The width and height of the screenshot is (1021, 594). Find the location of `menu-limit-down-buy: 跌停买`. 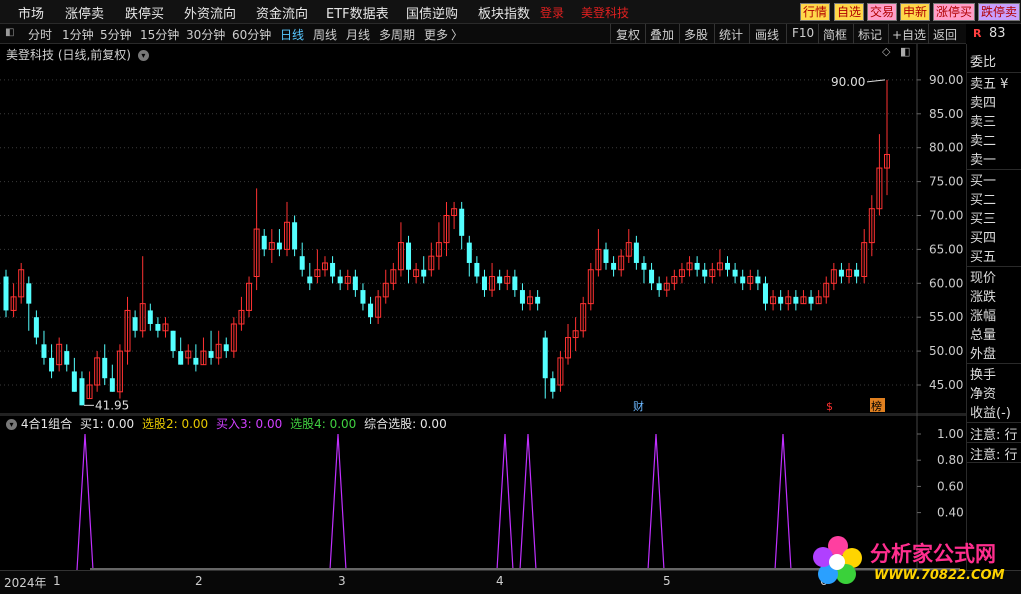

menu-limit-down-buy: 跌停买 is located at coordinates (144, 12).